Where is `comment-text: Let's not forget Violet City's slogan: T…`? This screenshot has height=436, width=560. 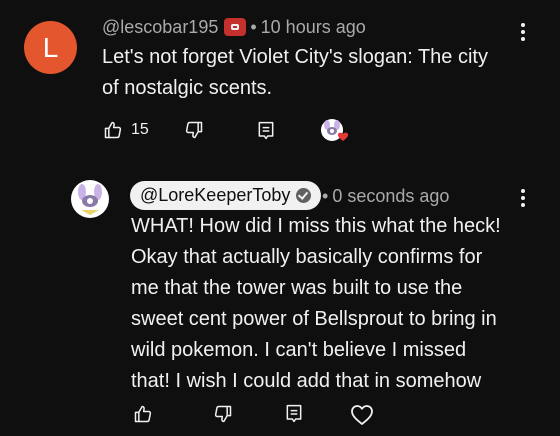 comment-text: Let's not forget Violet City's slogan: T… is located at coordinates (302, 73).